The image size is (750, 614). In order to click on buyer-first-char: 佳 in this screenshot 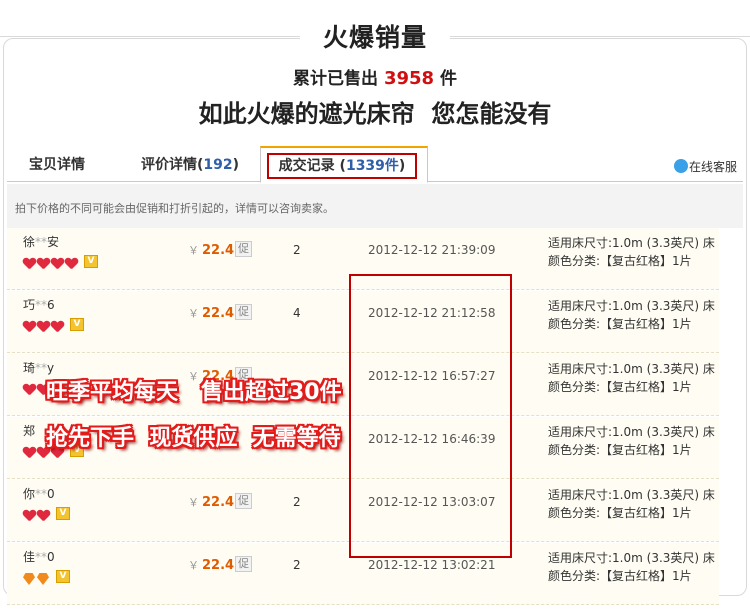, I will do `click(29, 557)`.